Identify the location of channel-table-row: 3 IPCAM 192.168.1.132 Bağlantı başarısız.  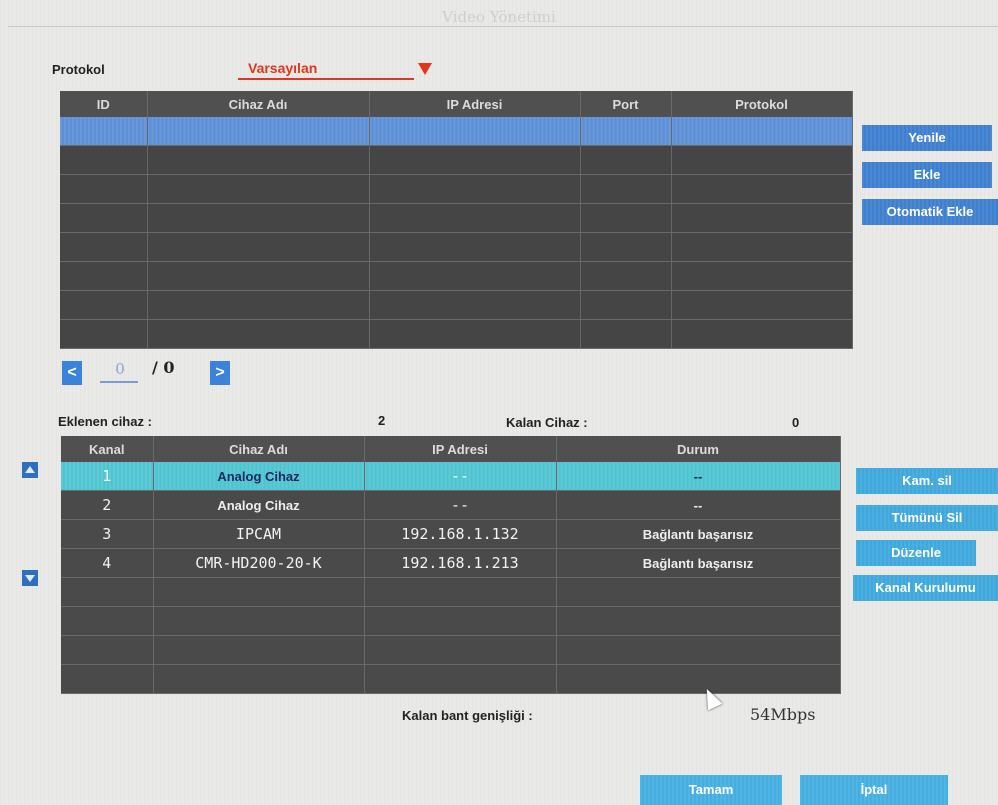
(451, 534).